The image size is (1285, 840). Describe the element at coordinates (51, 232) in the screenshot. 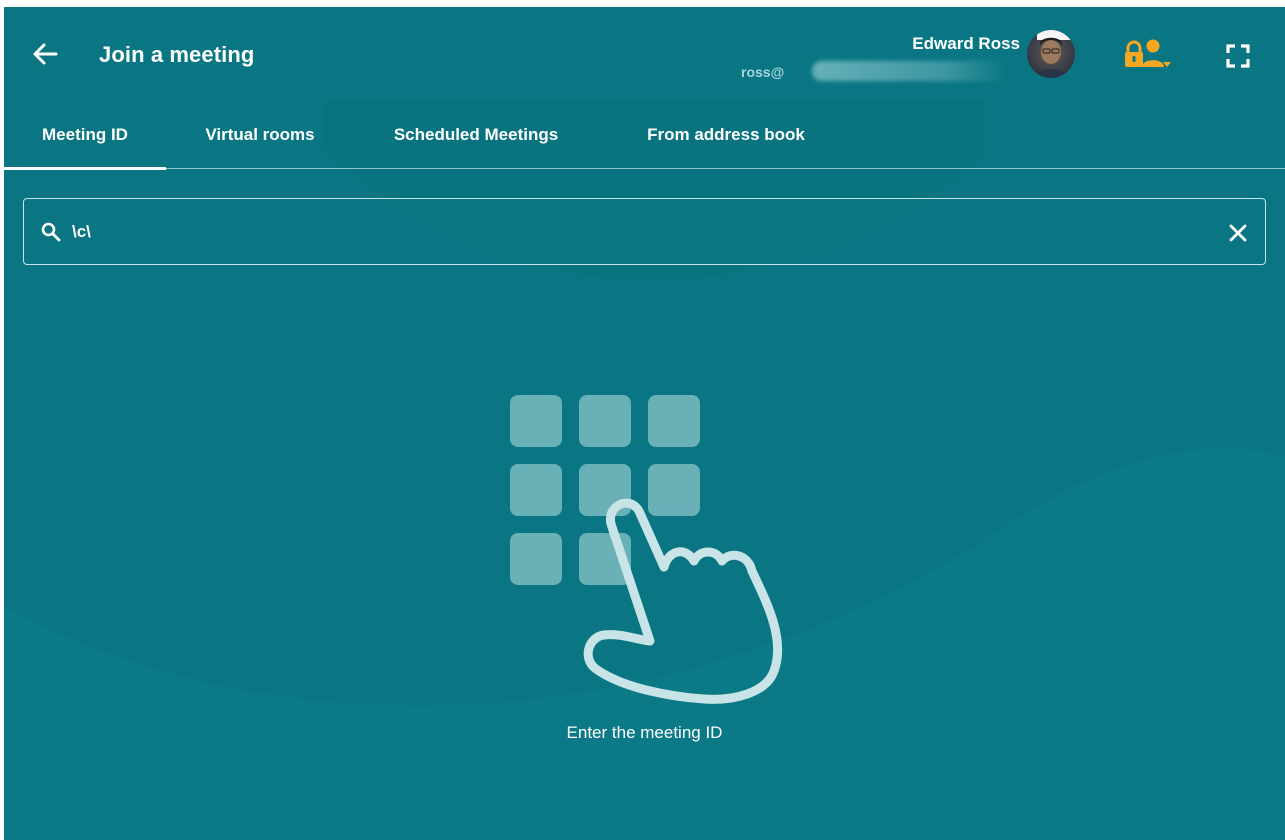

I see `search-icon` at that location.